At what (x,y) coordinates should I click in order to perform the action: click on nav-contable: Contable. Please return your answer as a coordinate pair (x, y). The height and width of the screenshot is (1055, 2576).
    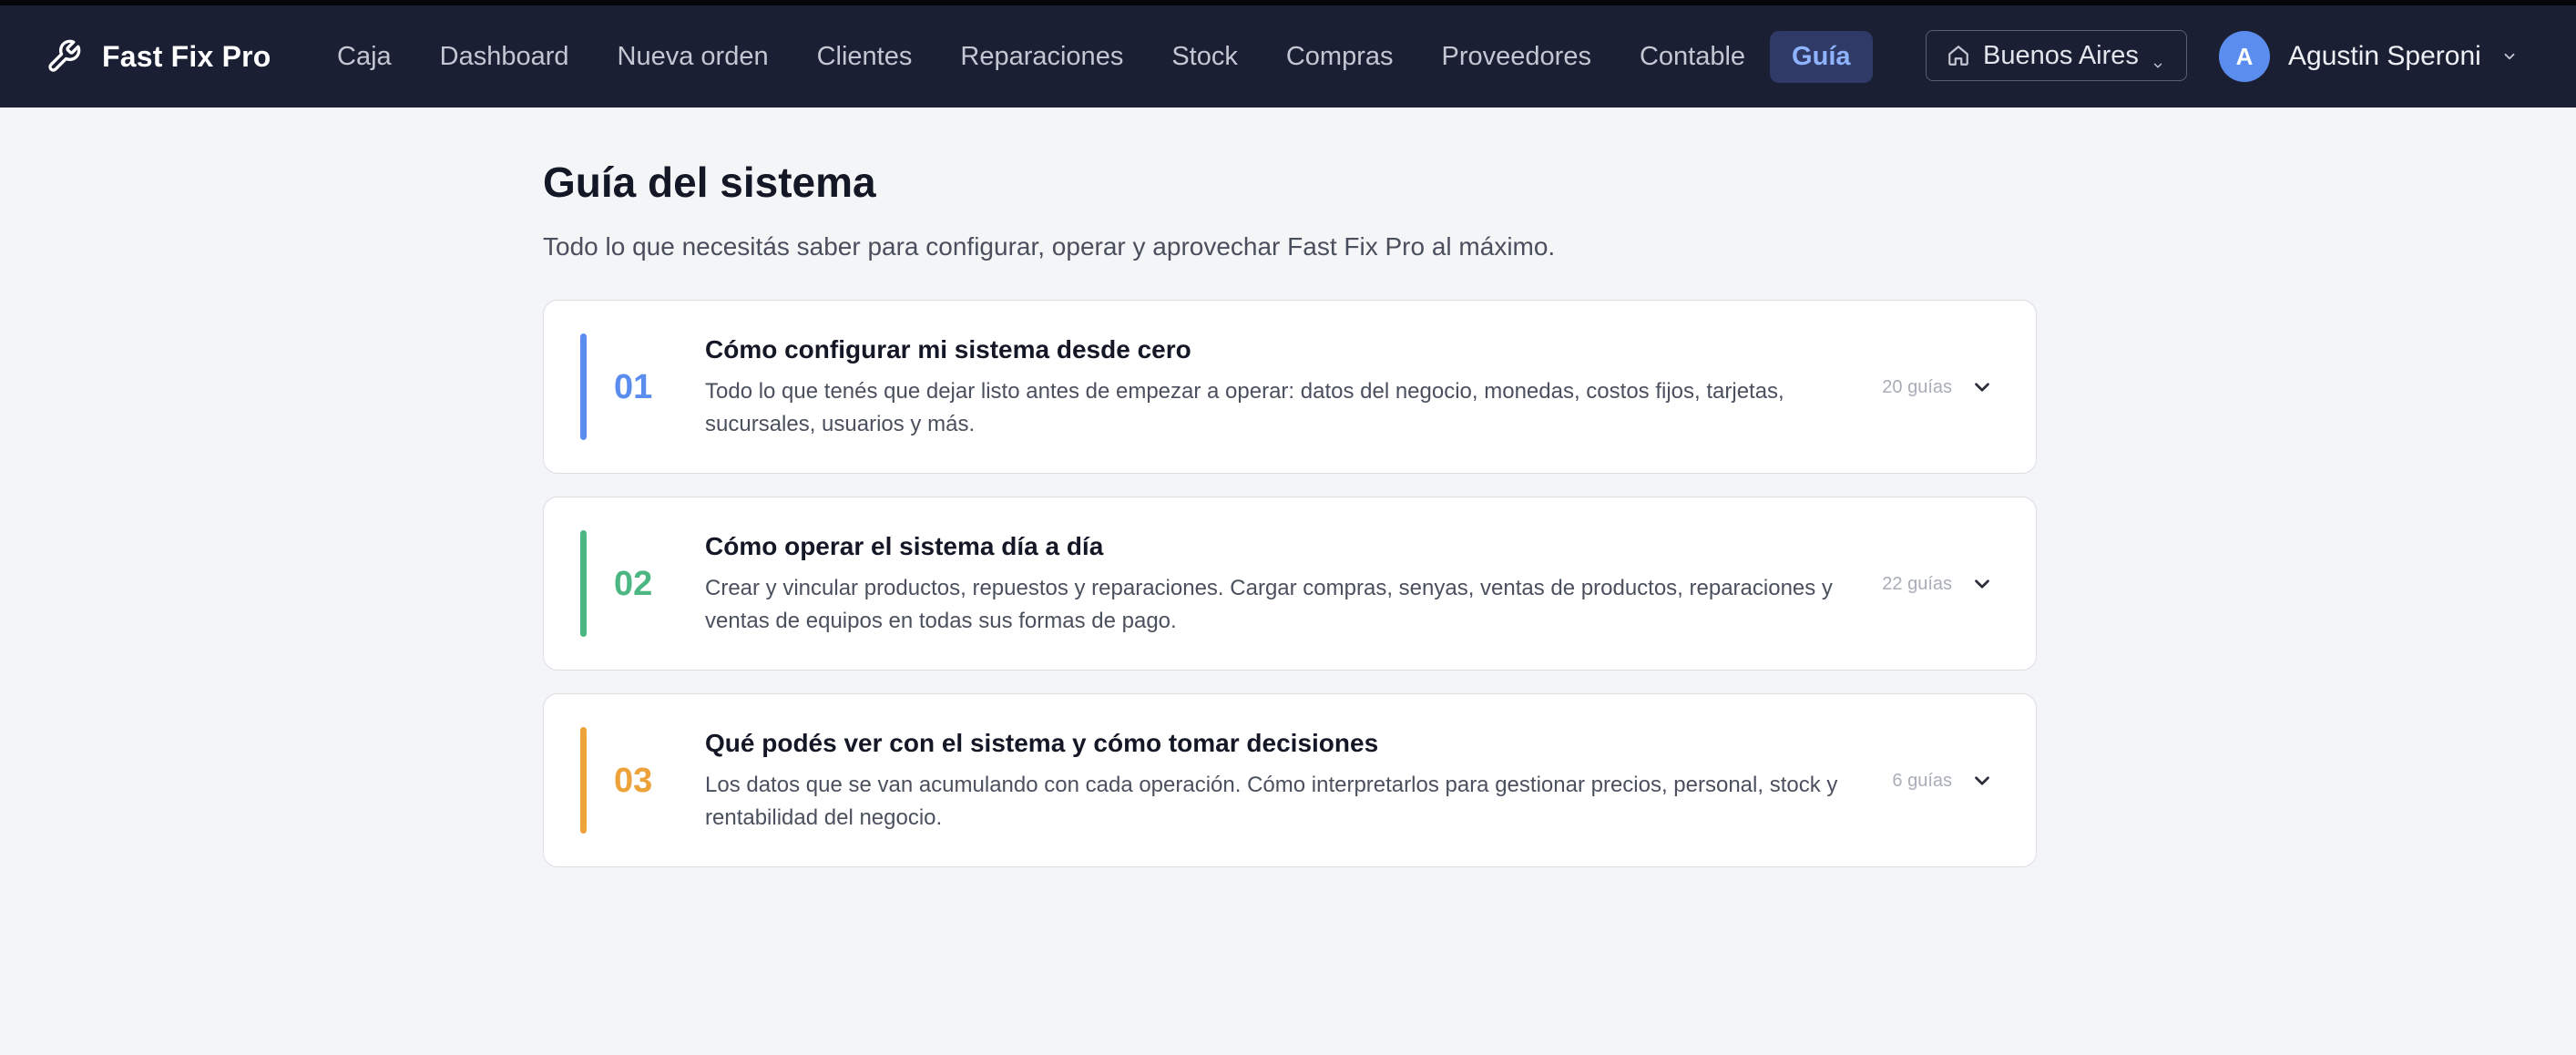
    Looking at the image, I should click on (1692, 57).